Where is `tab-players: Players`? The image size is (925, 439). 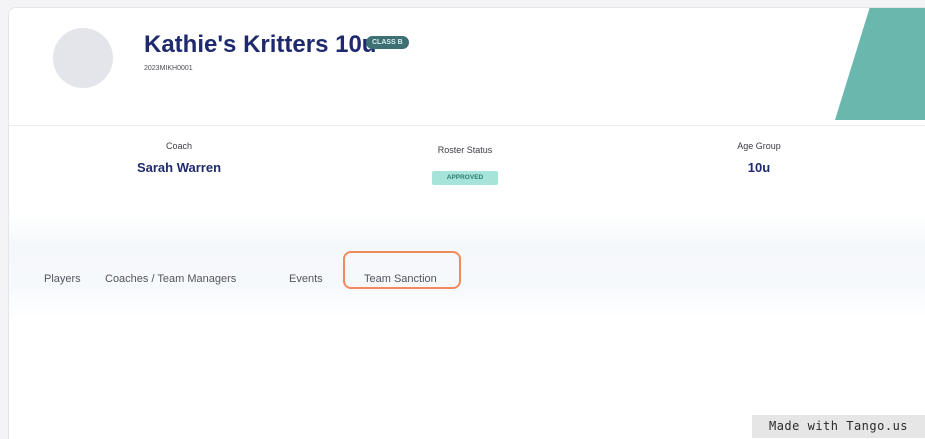
tab-players: Players is located at coordinates (62, 279).